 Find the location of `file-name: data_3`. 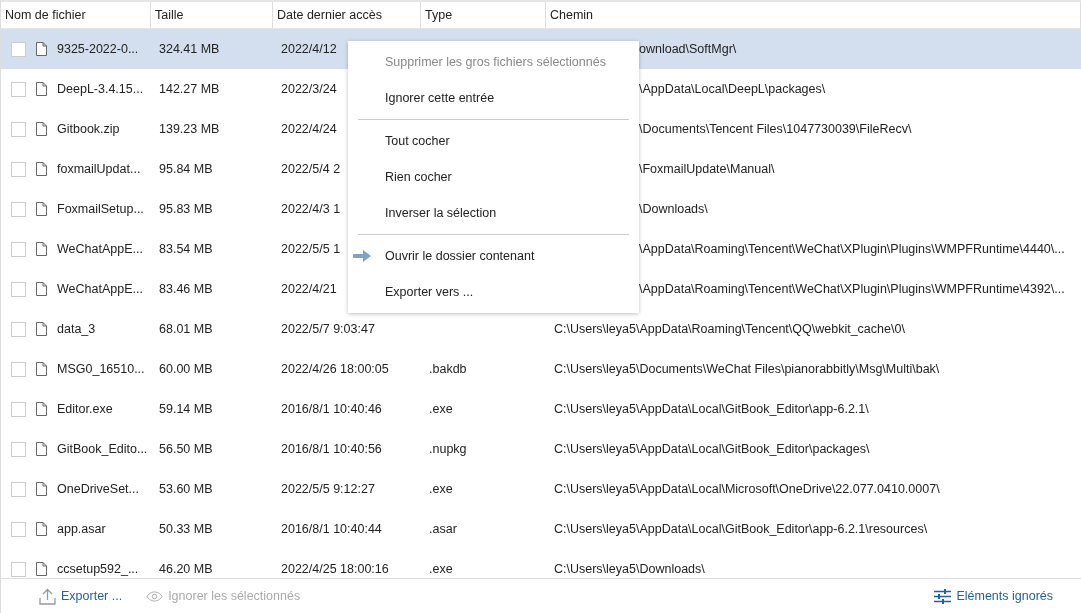

file-name: data_3 is located at coordinates (76, 329).